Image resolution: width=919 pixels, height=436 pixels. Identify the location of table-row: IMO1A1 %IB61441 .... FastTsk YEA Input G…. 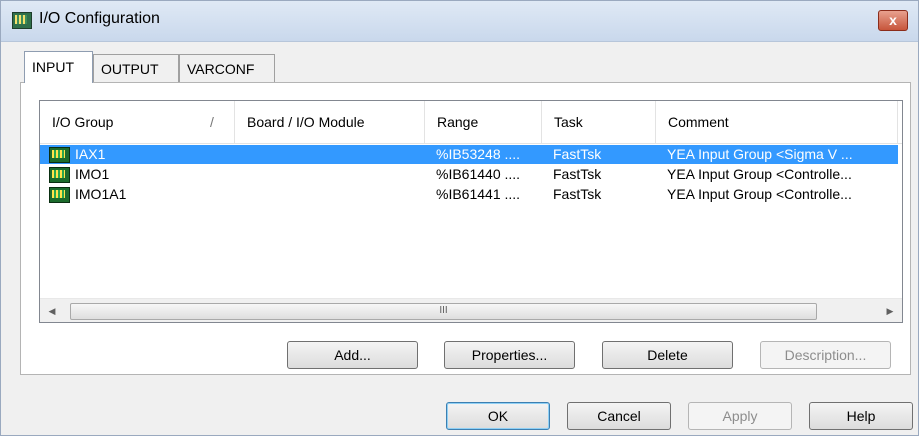
(469, 194).